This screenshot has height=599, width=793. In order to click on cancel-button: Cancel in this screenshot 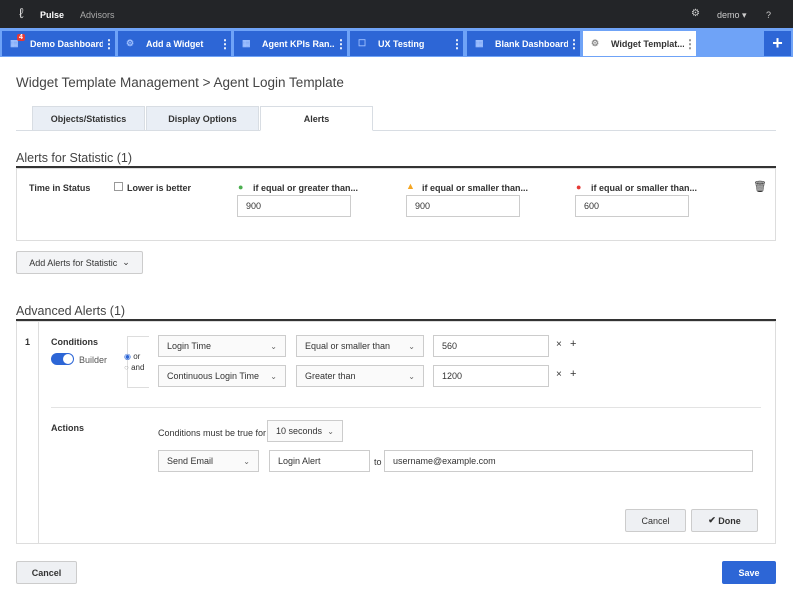, I will do `click(46, 572)`.